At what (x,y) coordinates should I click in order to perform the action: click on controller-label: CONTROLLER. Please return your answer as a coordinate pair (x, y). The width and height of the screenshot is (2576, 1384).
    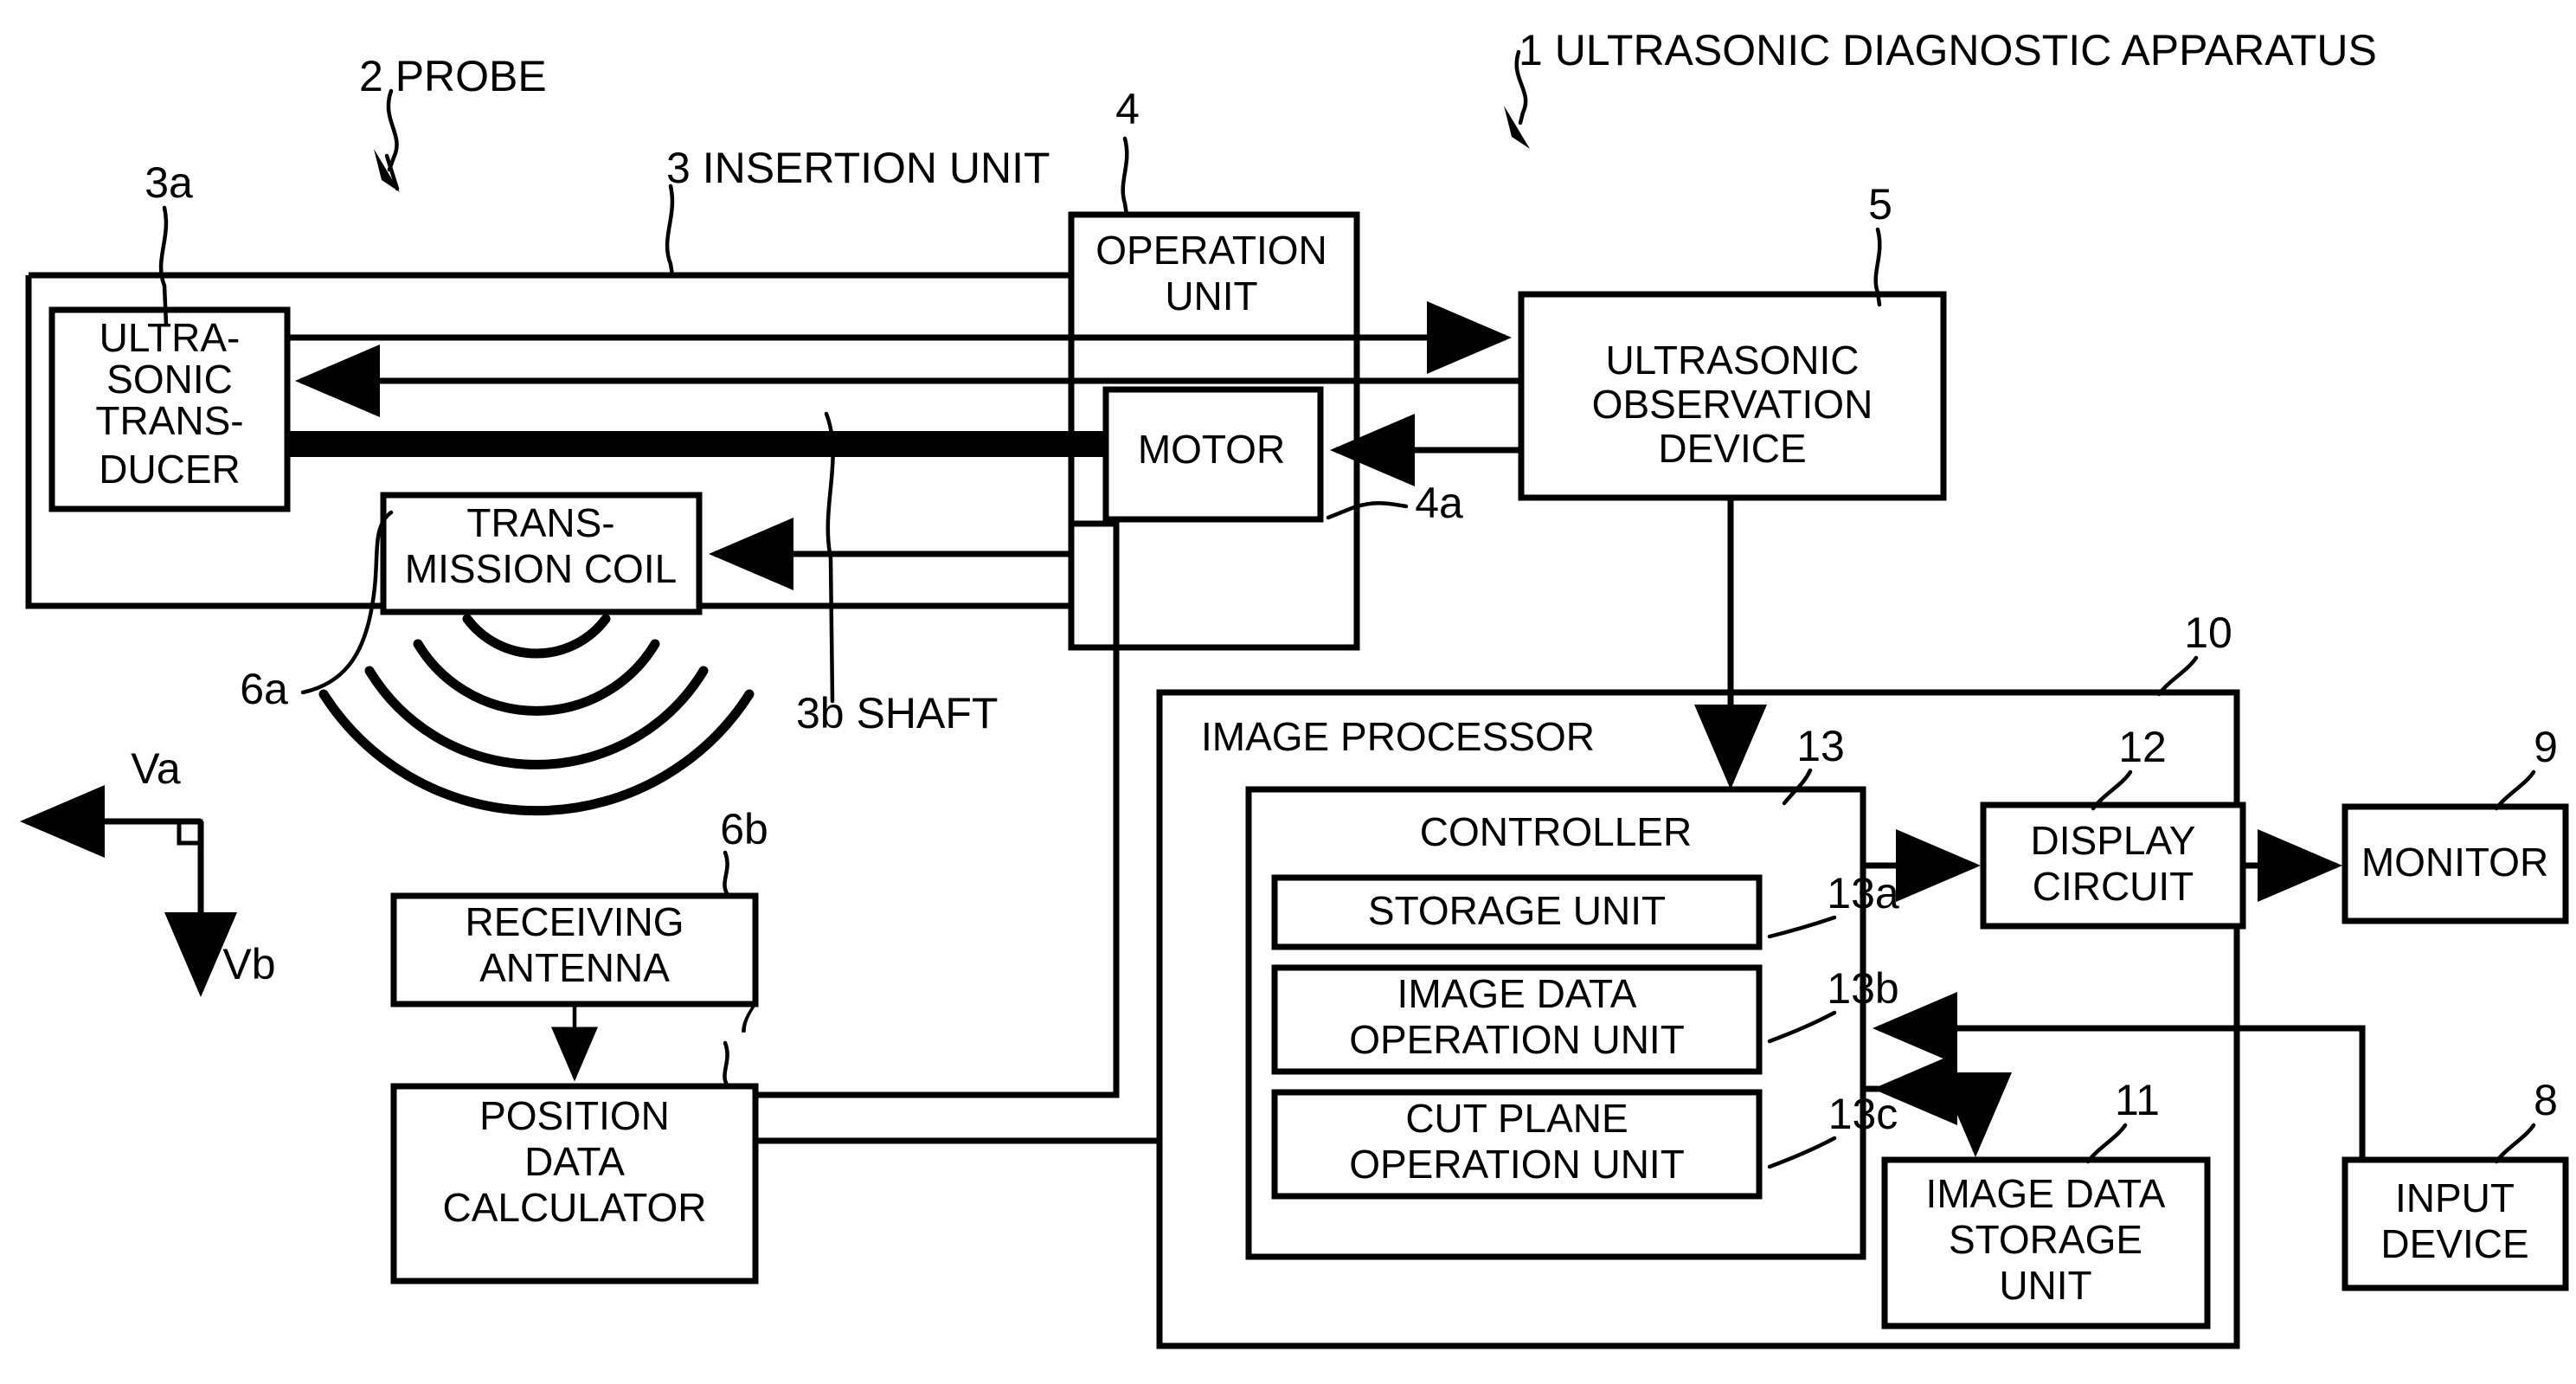
    Looking at the image, I should click on (1556, 831).